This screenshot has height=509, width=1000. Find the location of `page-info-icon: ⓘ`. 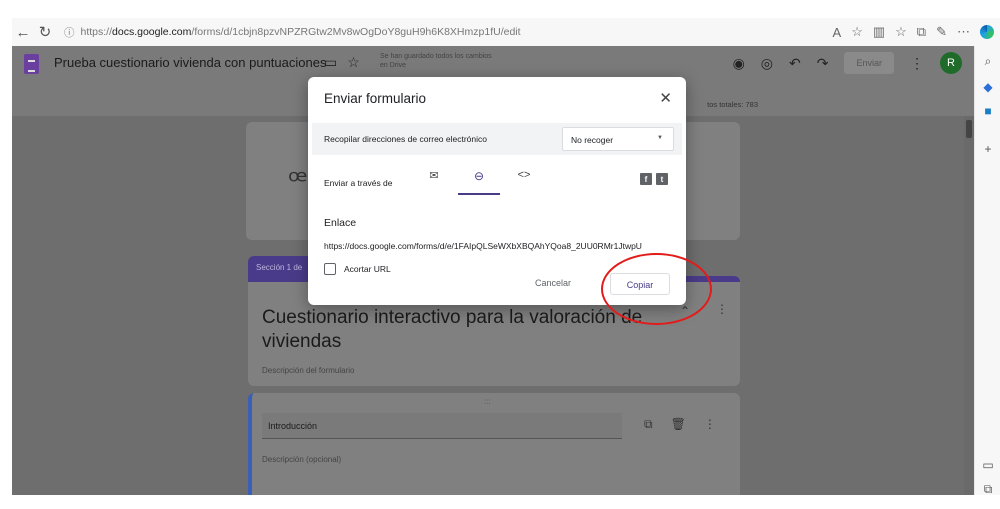

page-info-icon: ⓘ is located at coordinates (69, 32).